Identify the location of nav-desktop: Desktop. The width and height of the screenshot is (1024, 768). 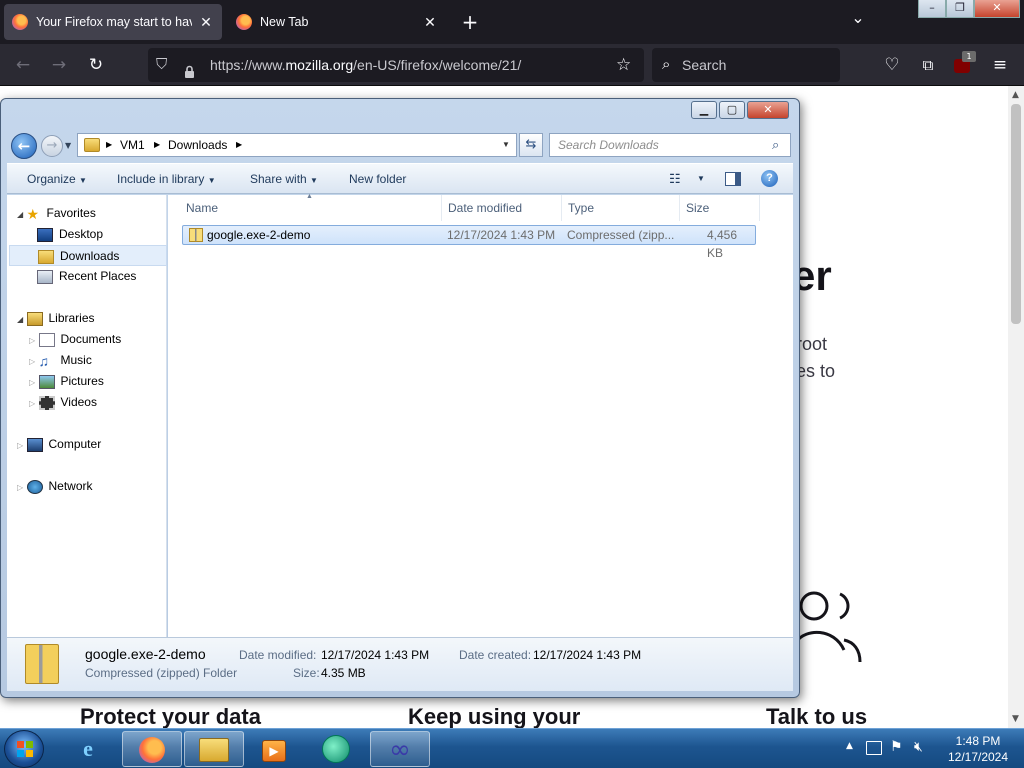
(87, 234).